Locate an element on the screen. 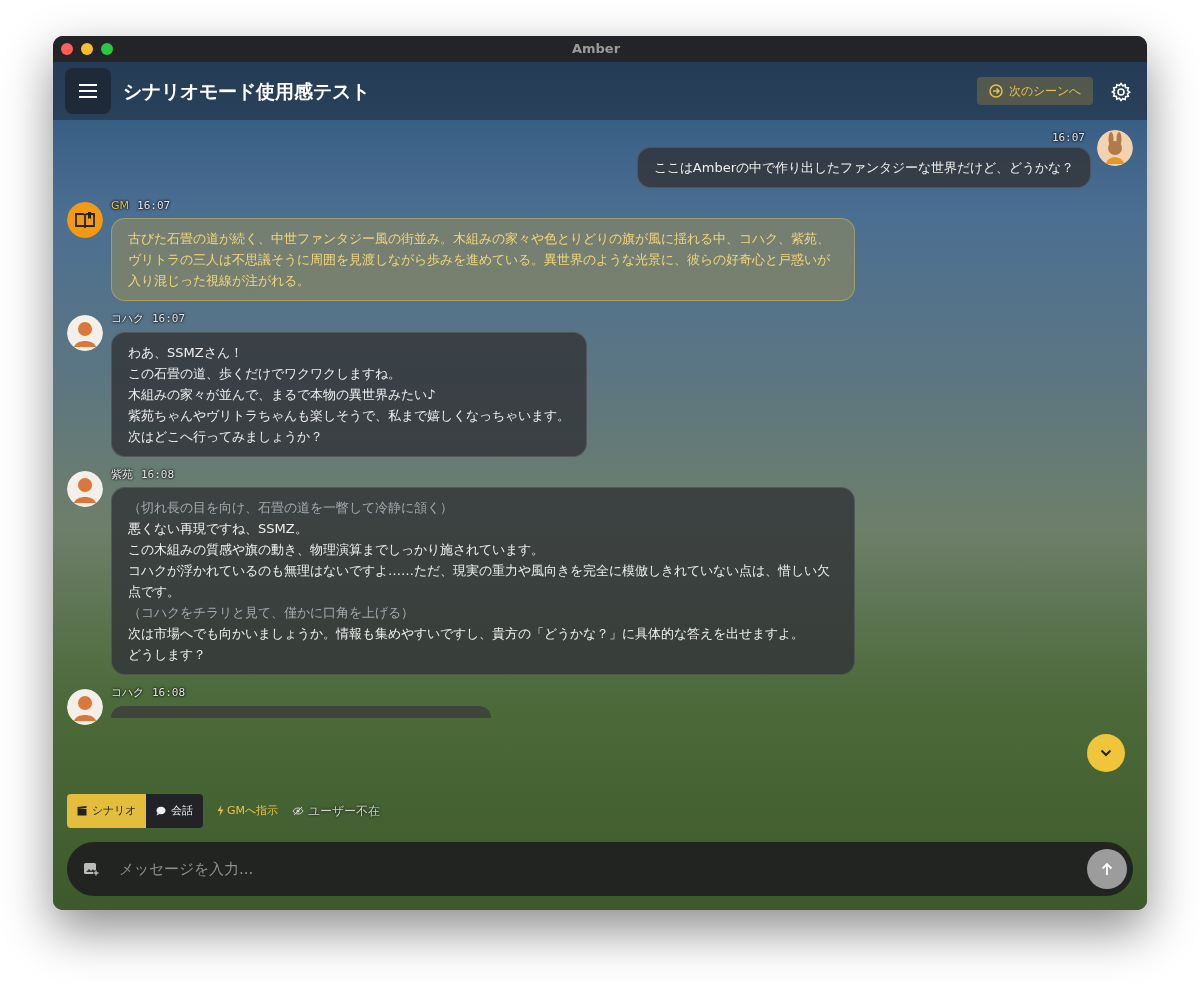  menu-button is located at coordinates (88, 91).